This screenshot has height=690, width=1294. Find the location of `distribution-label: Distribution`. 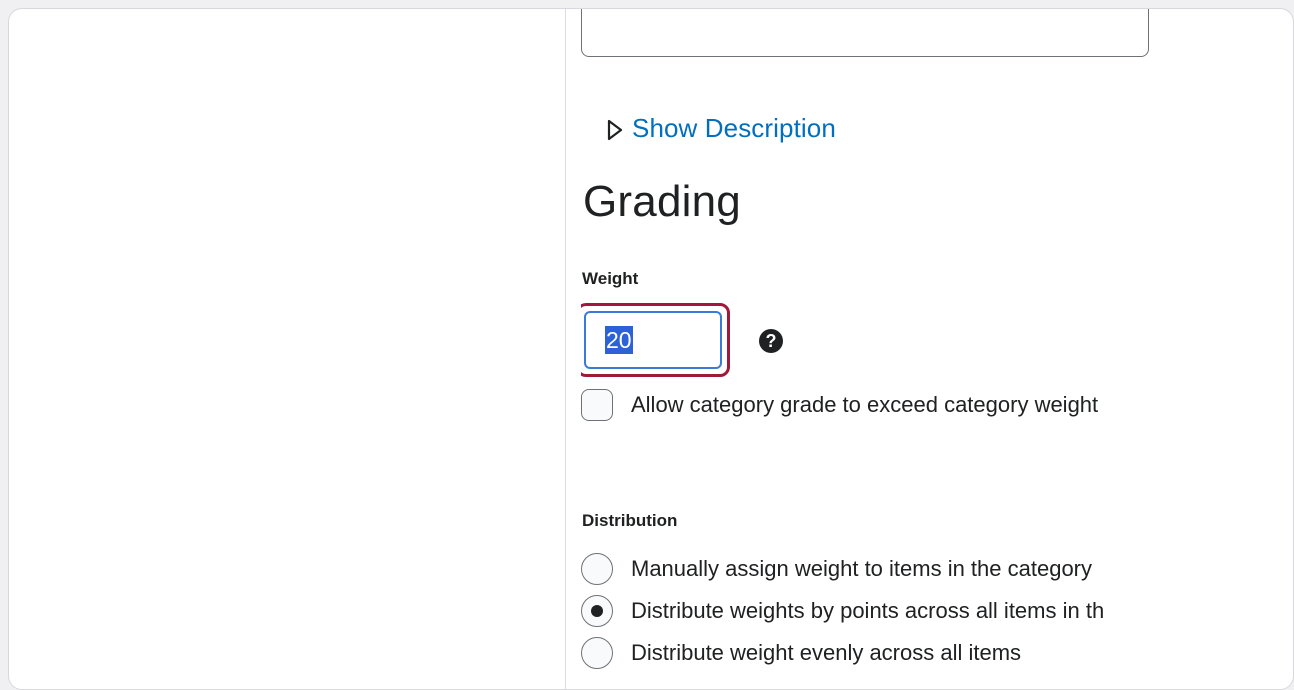

distribution-label: Distribution is located at coordinates (630, 520).